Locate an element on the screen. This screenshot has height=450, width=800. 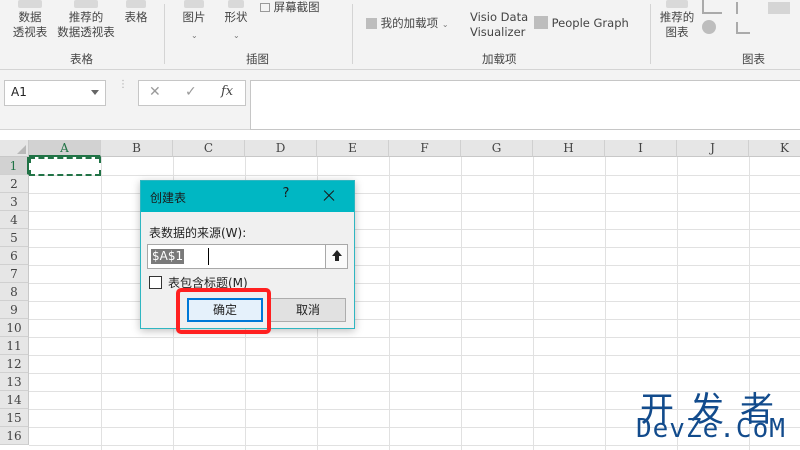
line-chart-icon is located at coordinates (779, 8).